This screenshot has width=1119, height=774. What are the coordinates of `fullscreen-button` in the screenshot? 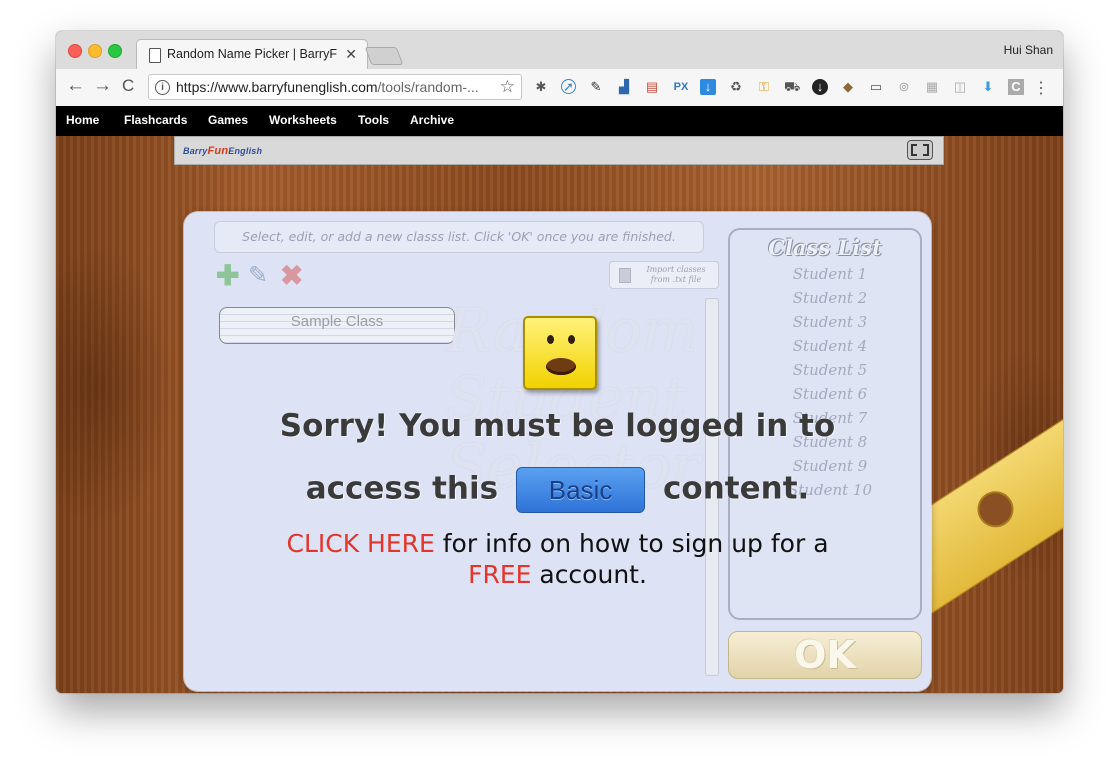 It's located at (920, 150).